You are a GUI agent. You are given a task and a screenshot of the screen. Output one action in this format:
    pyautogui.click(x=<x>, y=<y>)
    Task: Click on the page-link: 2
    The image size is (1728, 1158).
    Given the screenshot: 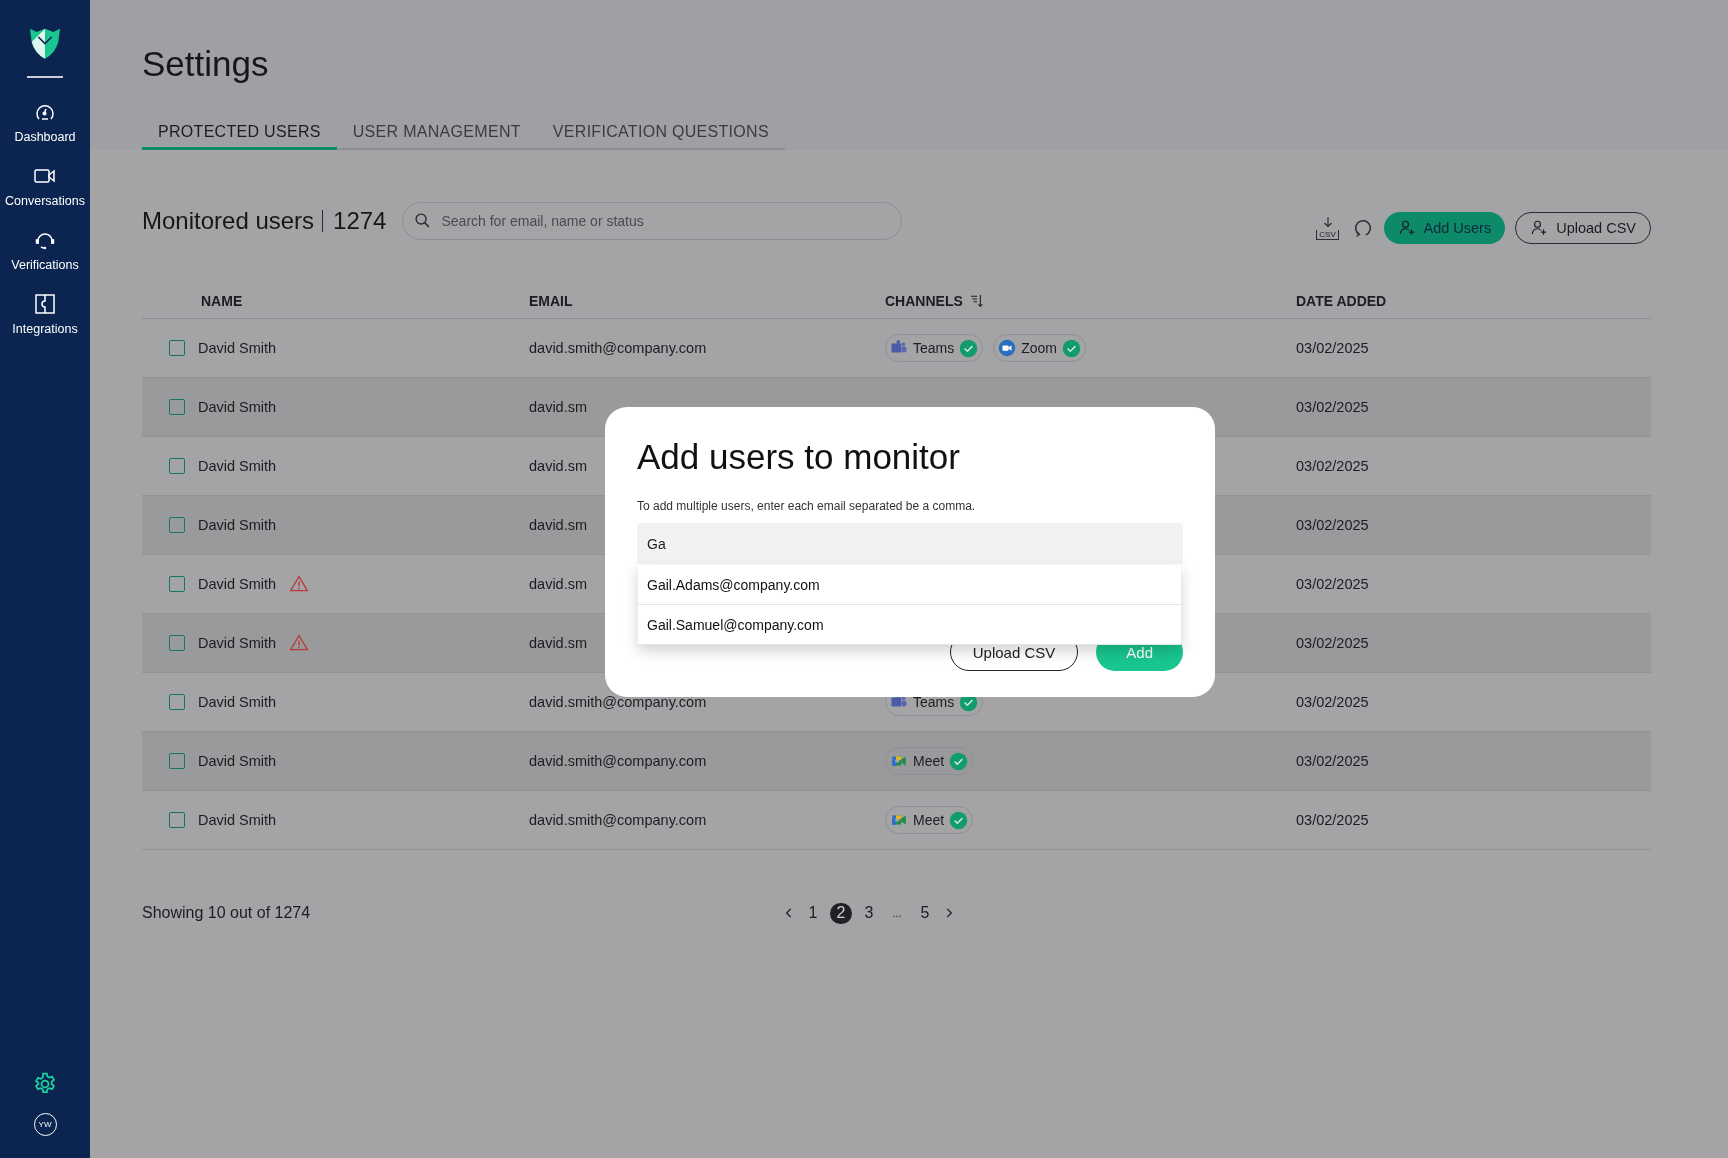 What is the action you would take?
    pyautogui.click(x=841, y=913)
    